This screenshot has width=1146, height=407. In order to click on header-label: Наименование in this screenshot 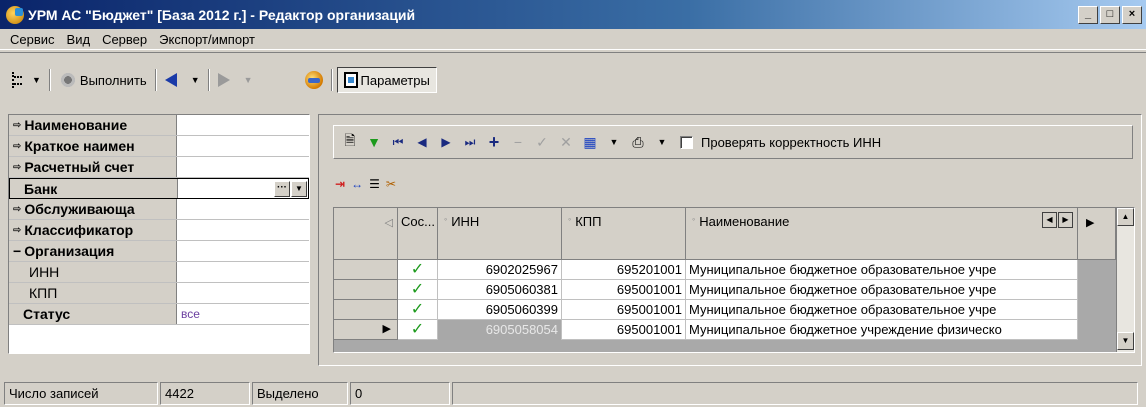, I will do `click(744, 221)`.